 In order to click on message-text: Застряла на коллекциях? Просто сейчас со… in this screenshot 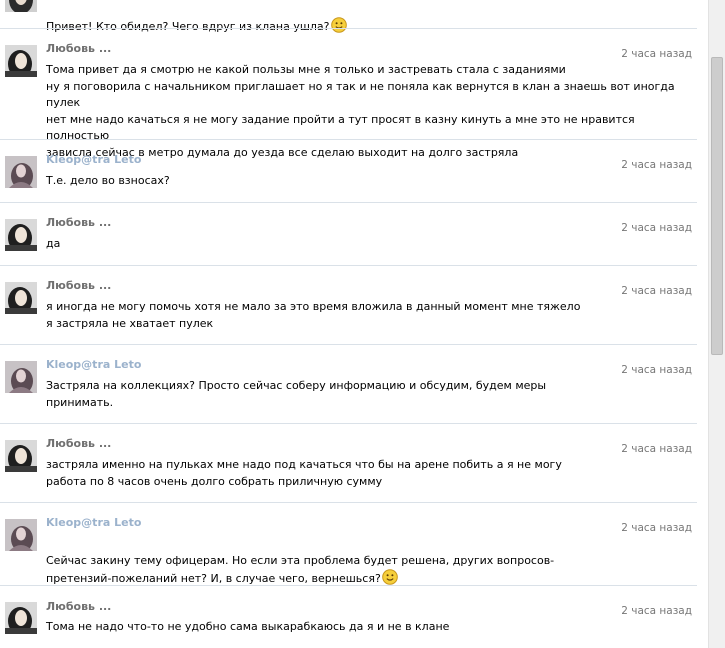, I will do `click(296, 394)`.